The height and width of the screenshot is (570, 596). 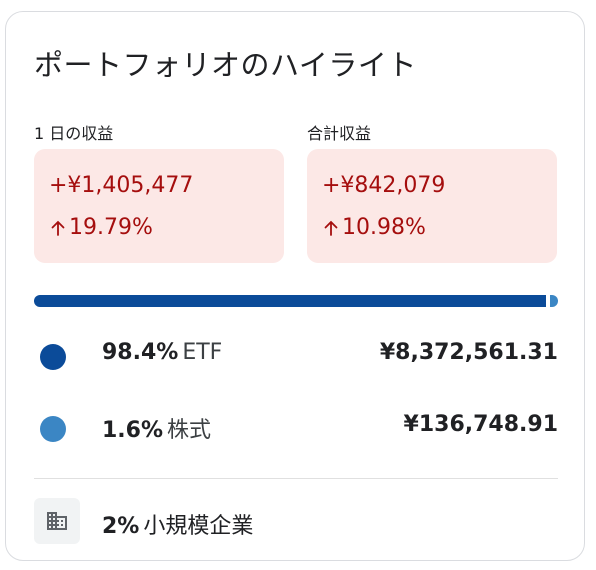 What do you see at coordinates (468, 352) in the screenshot?
I see `etf-value: ¥8,372,561.31` at bounding box center [468, 352].